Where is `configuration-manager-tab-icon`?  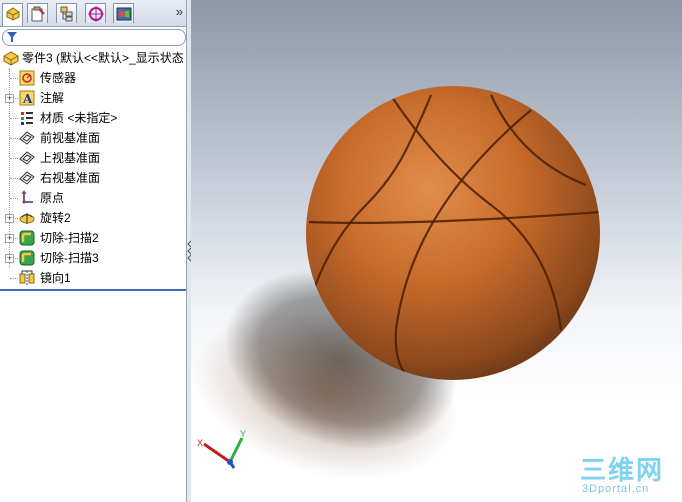 configuration-manager-tab-icon is located at coordinates (66, 14).